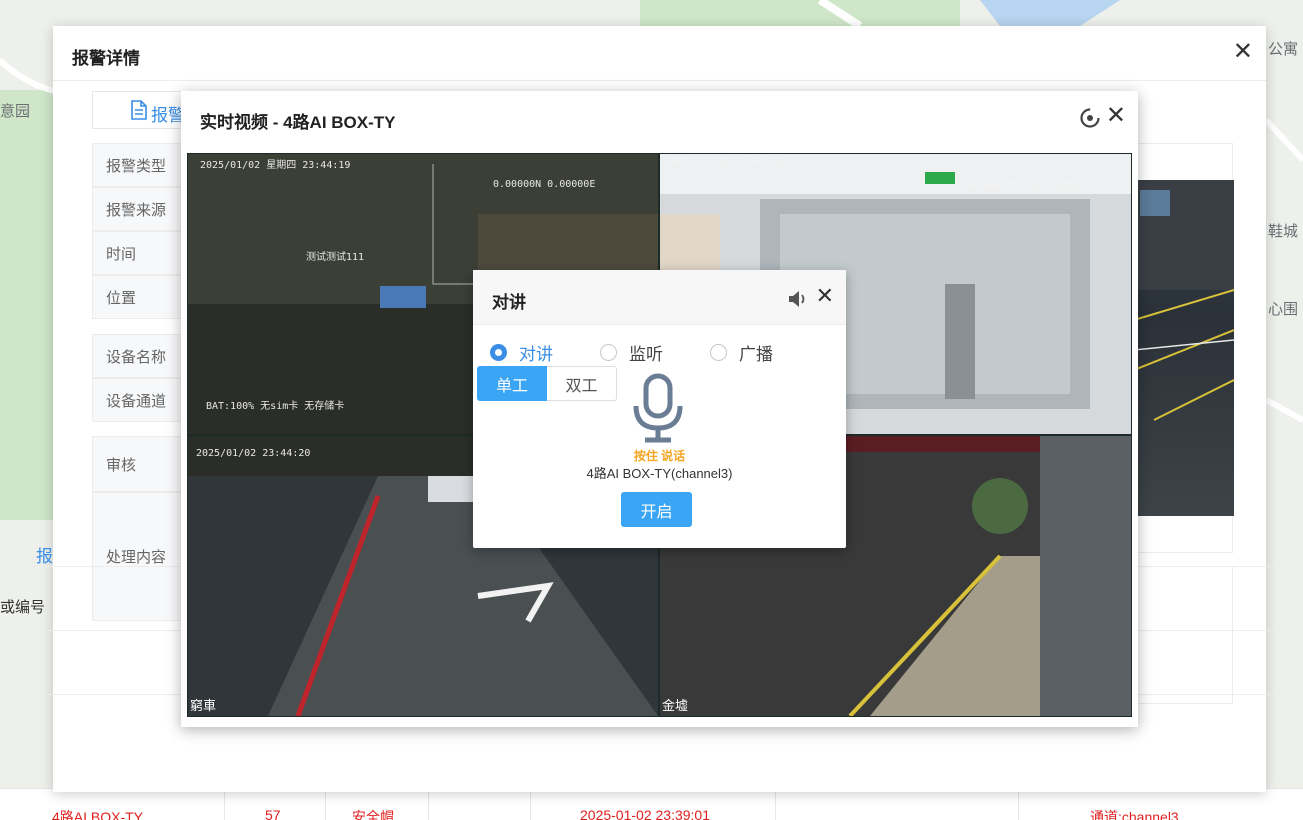 The image size is (1303, 820). I want to click on camera-status: BAT:100% 无sim卡 无存储卡, so click(275, 406).